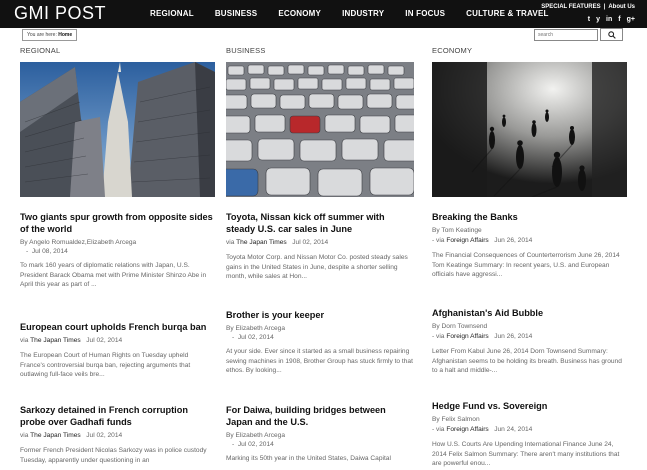 The height and width of the screenshot is (470, 647). I want to click on nav-item-industry: INDUSTRY, so click(363, 13).